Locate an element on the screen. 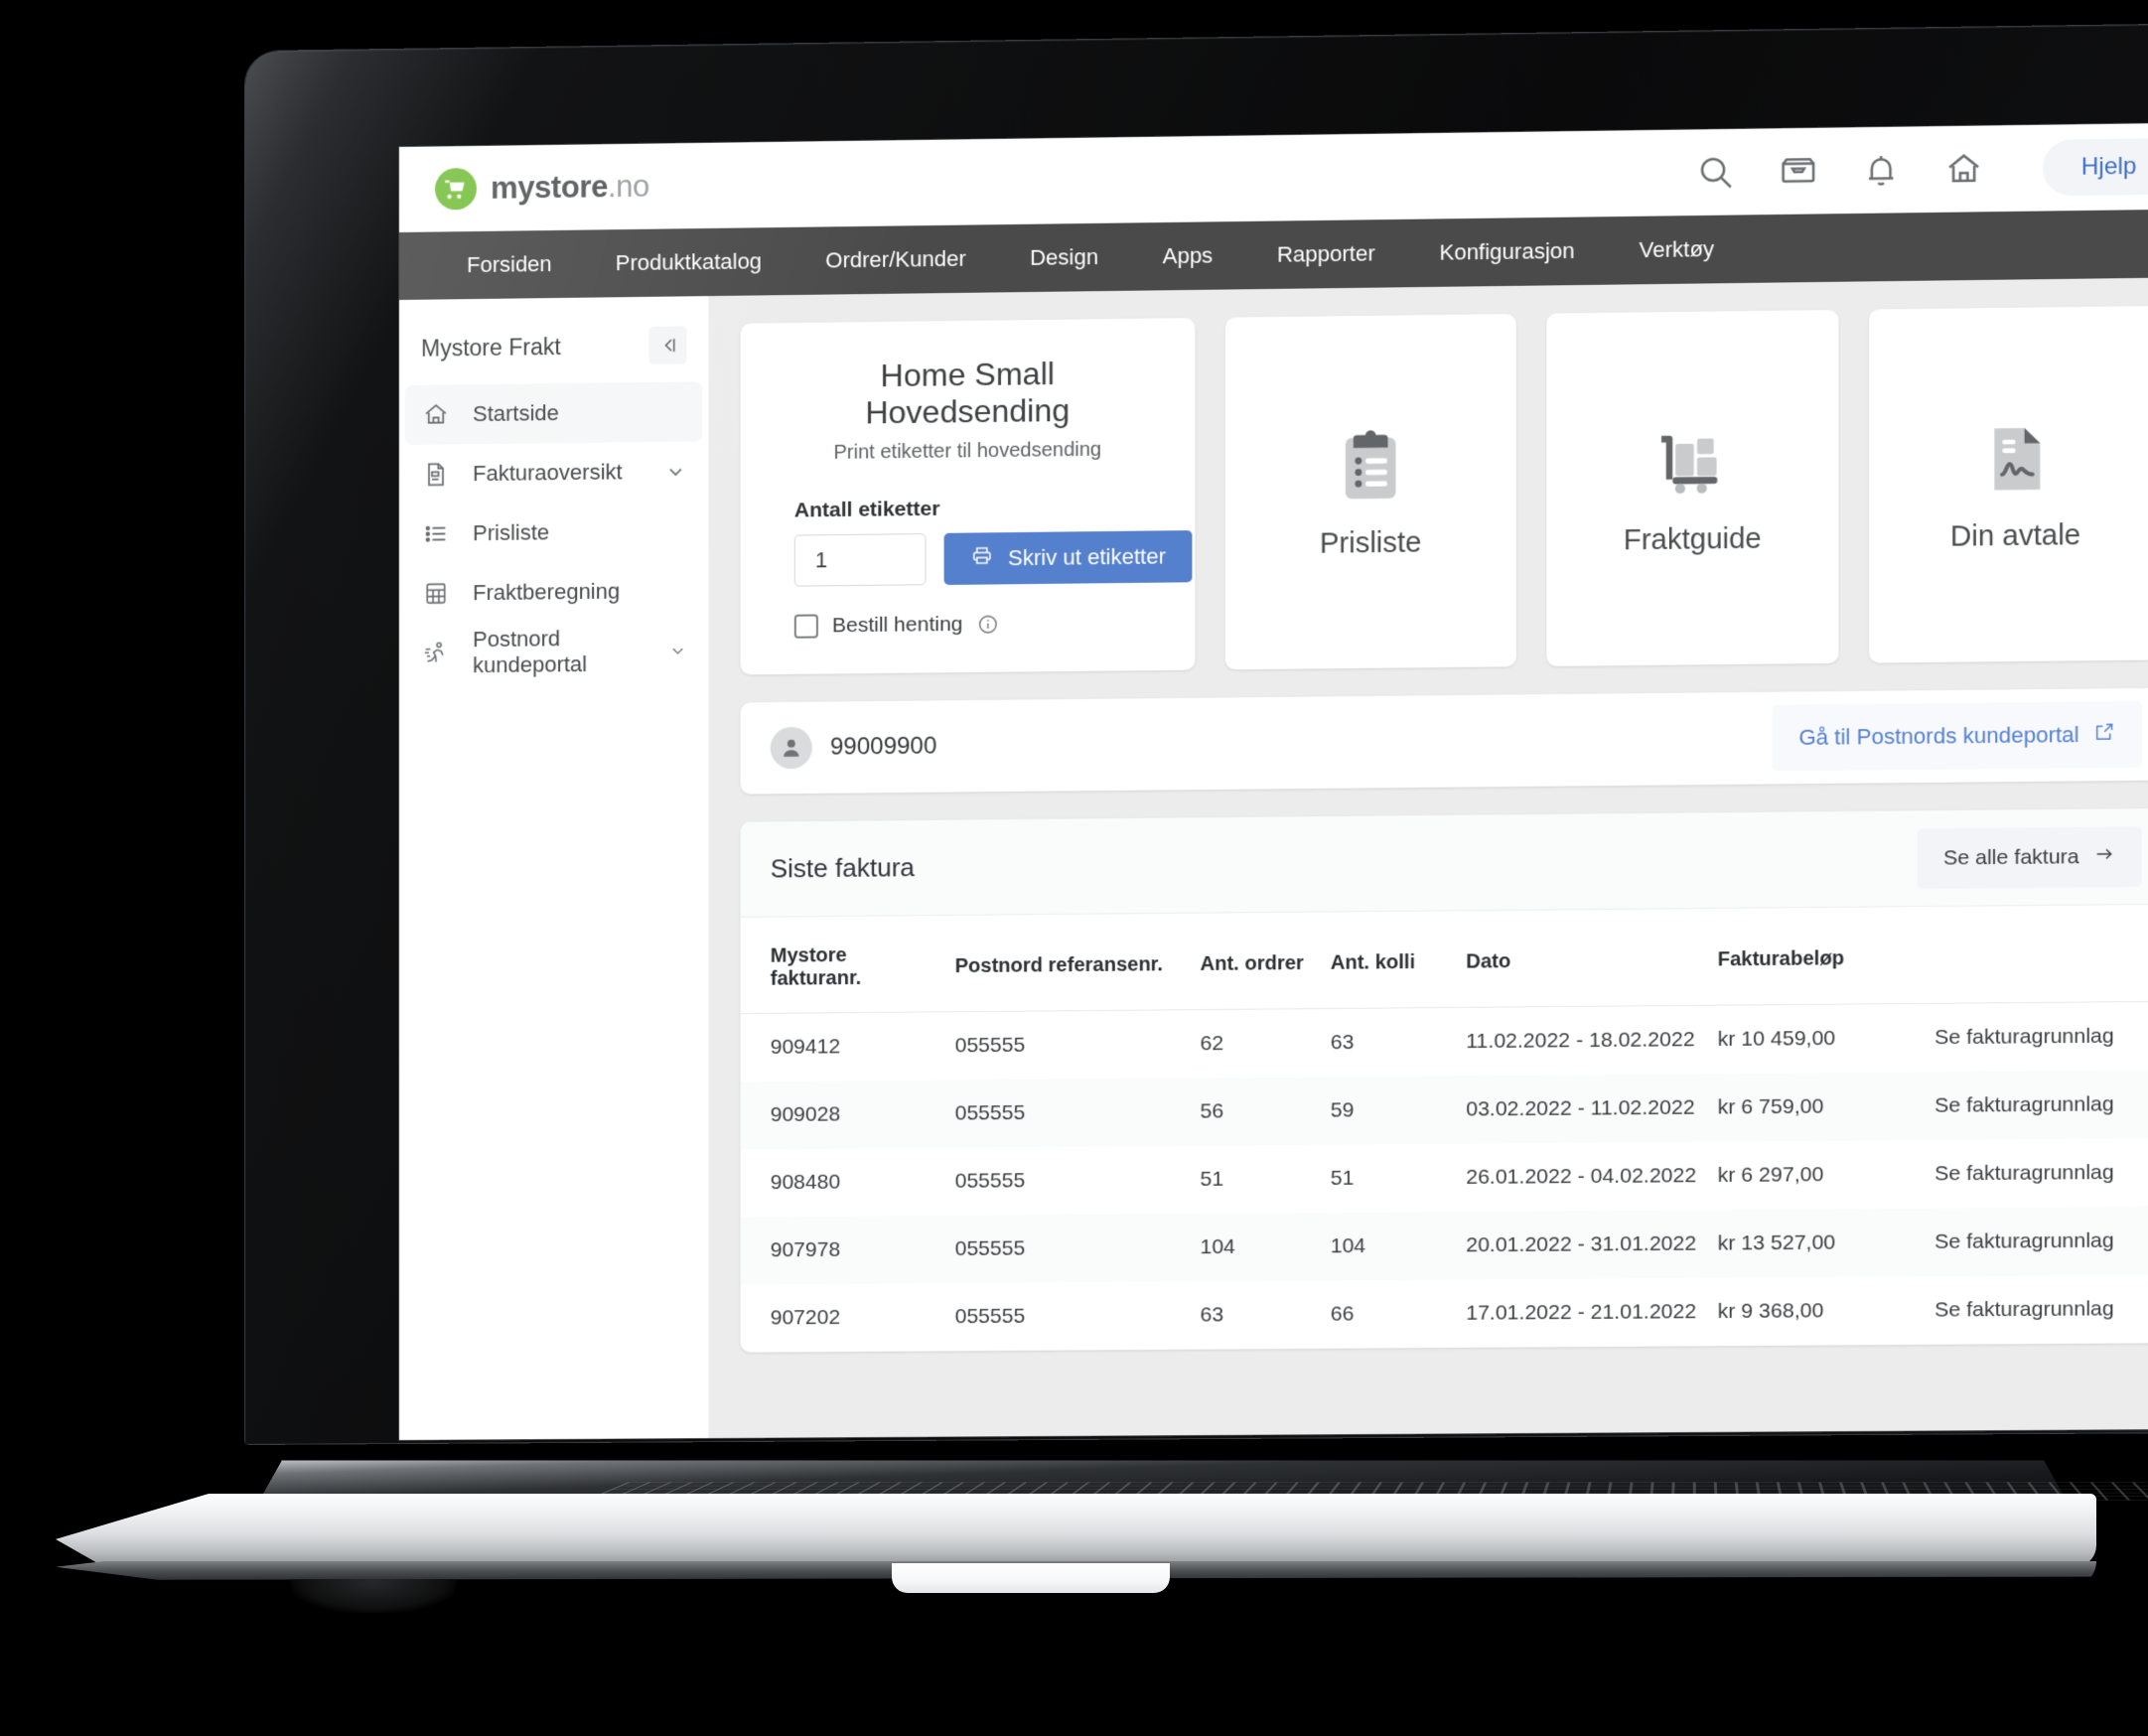  see-all-invoices-button: Se alle faktura is located at coordinates (2029, 857).